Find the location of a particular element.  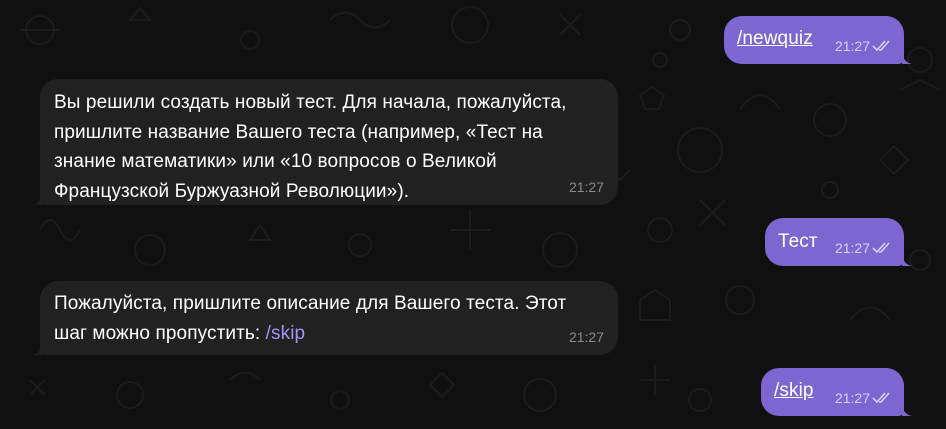

command-link-newquiz: /newquiz is located at coordinates (775, 38).